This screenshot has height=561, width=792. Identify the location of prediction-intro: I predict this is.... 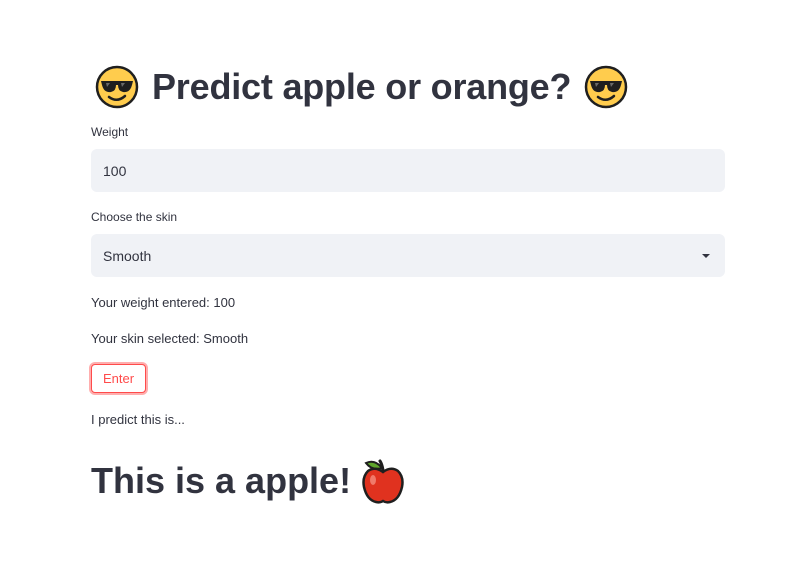
(138, 419).